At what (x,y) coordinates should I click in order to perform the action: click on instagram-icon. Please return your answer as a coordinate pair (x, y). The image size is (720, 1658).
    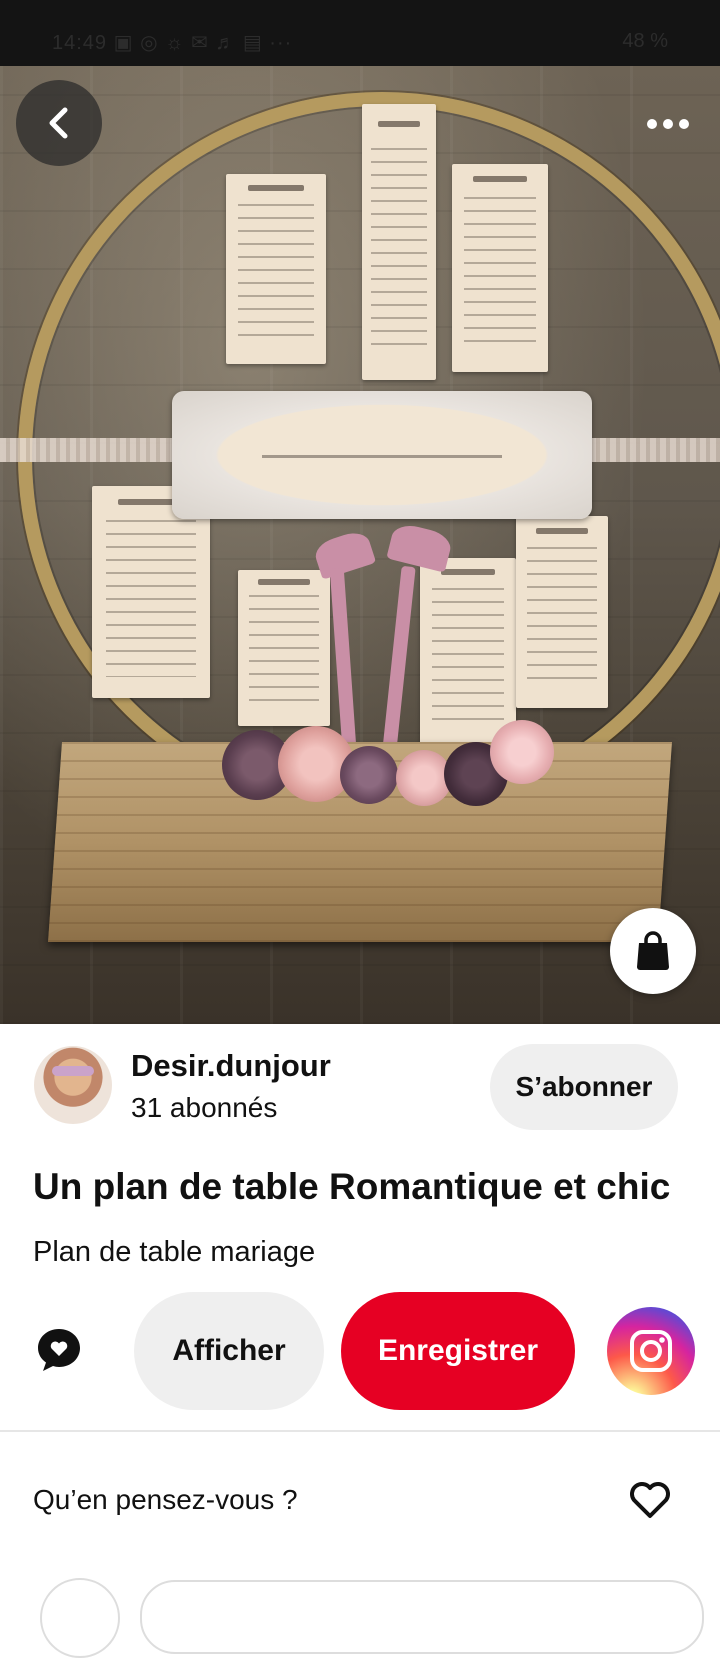
    Looking at the image, I should click on (651, 1351).